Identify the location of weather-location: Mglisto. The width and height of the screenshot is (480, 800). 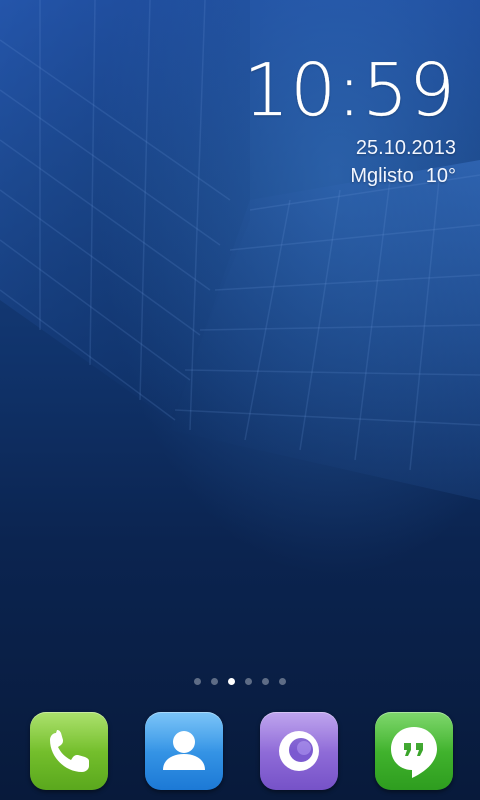
(382, 176).